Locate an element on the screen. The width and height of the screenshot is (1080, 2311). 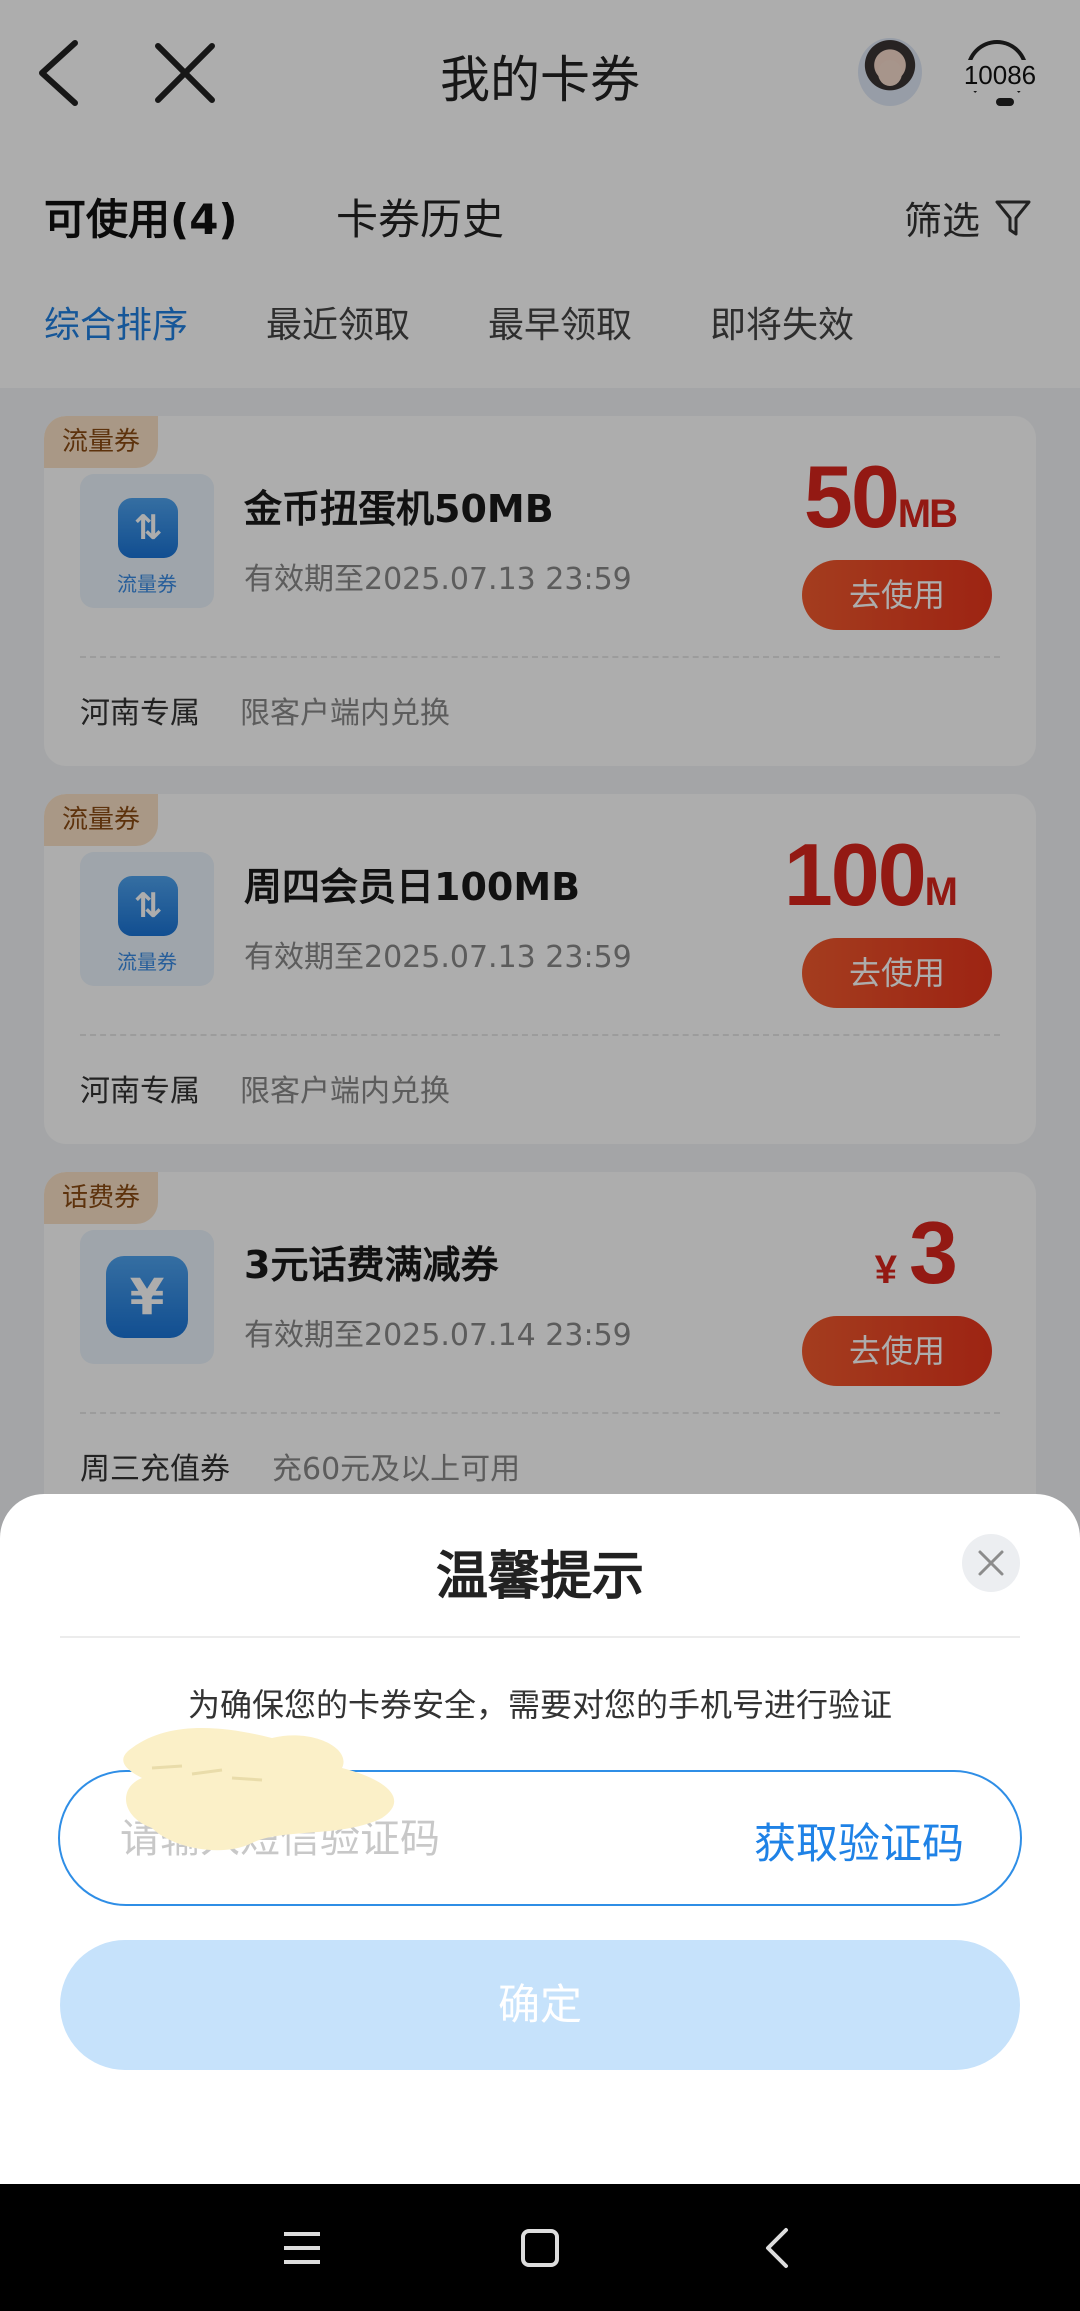
menu-icon is located at coordinates (302, 2248).